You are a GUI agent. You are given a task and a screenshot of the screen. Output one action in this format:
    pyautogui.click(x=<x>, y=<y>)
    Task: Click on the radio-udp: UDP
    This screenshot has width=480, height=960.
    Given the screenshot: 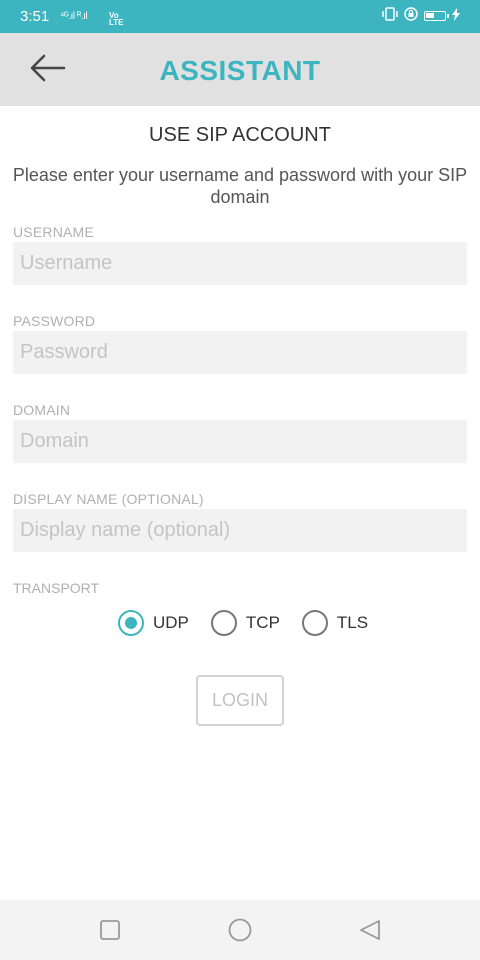 What is the action you would take?
    pyautogui.click(x=153, y=623)
    